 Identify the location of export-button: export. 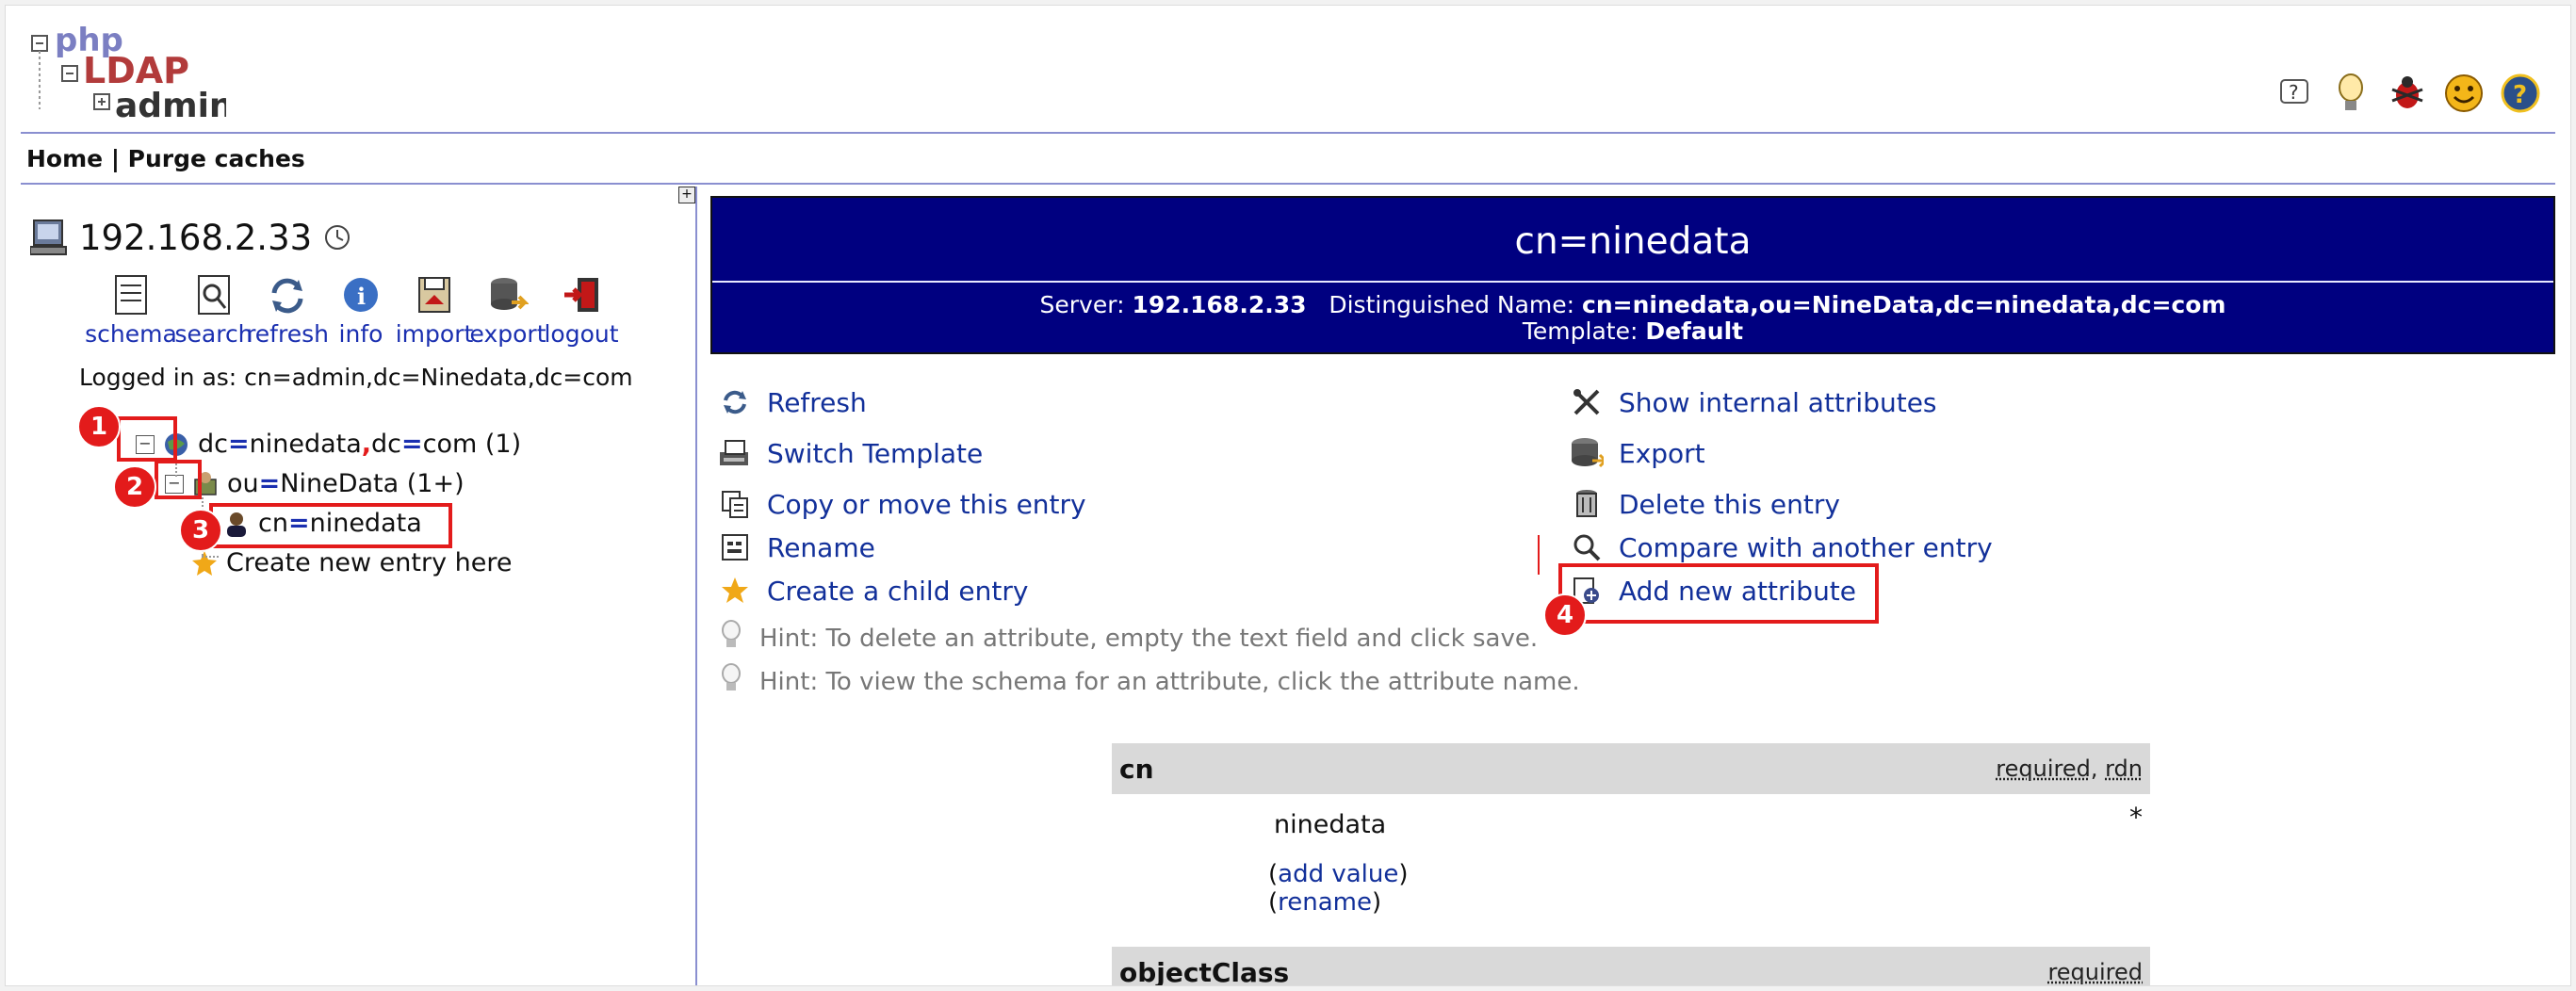
(507, 310).